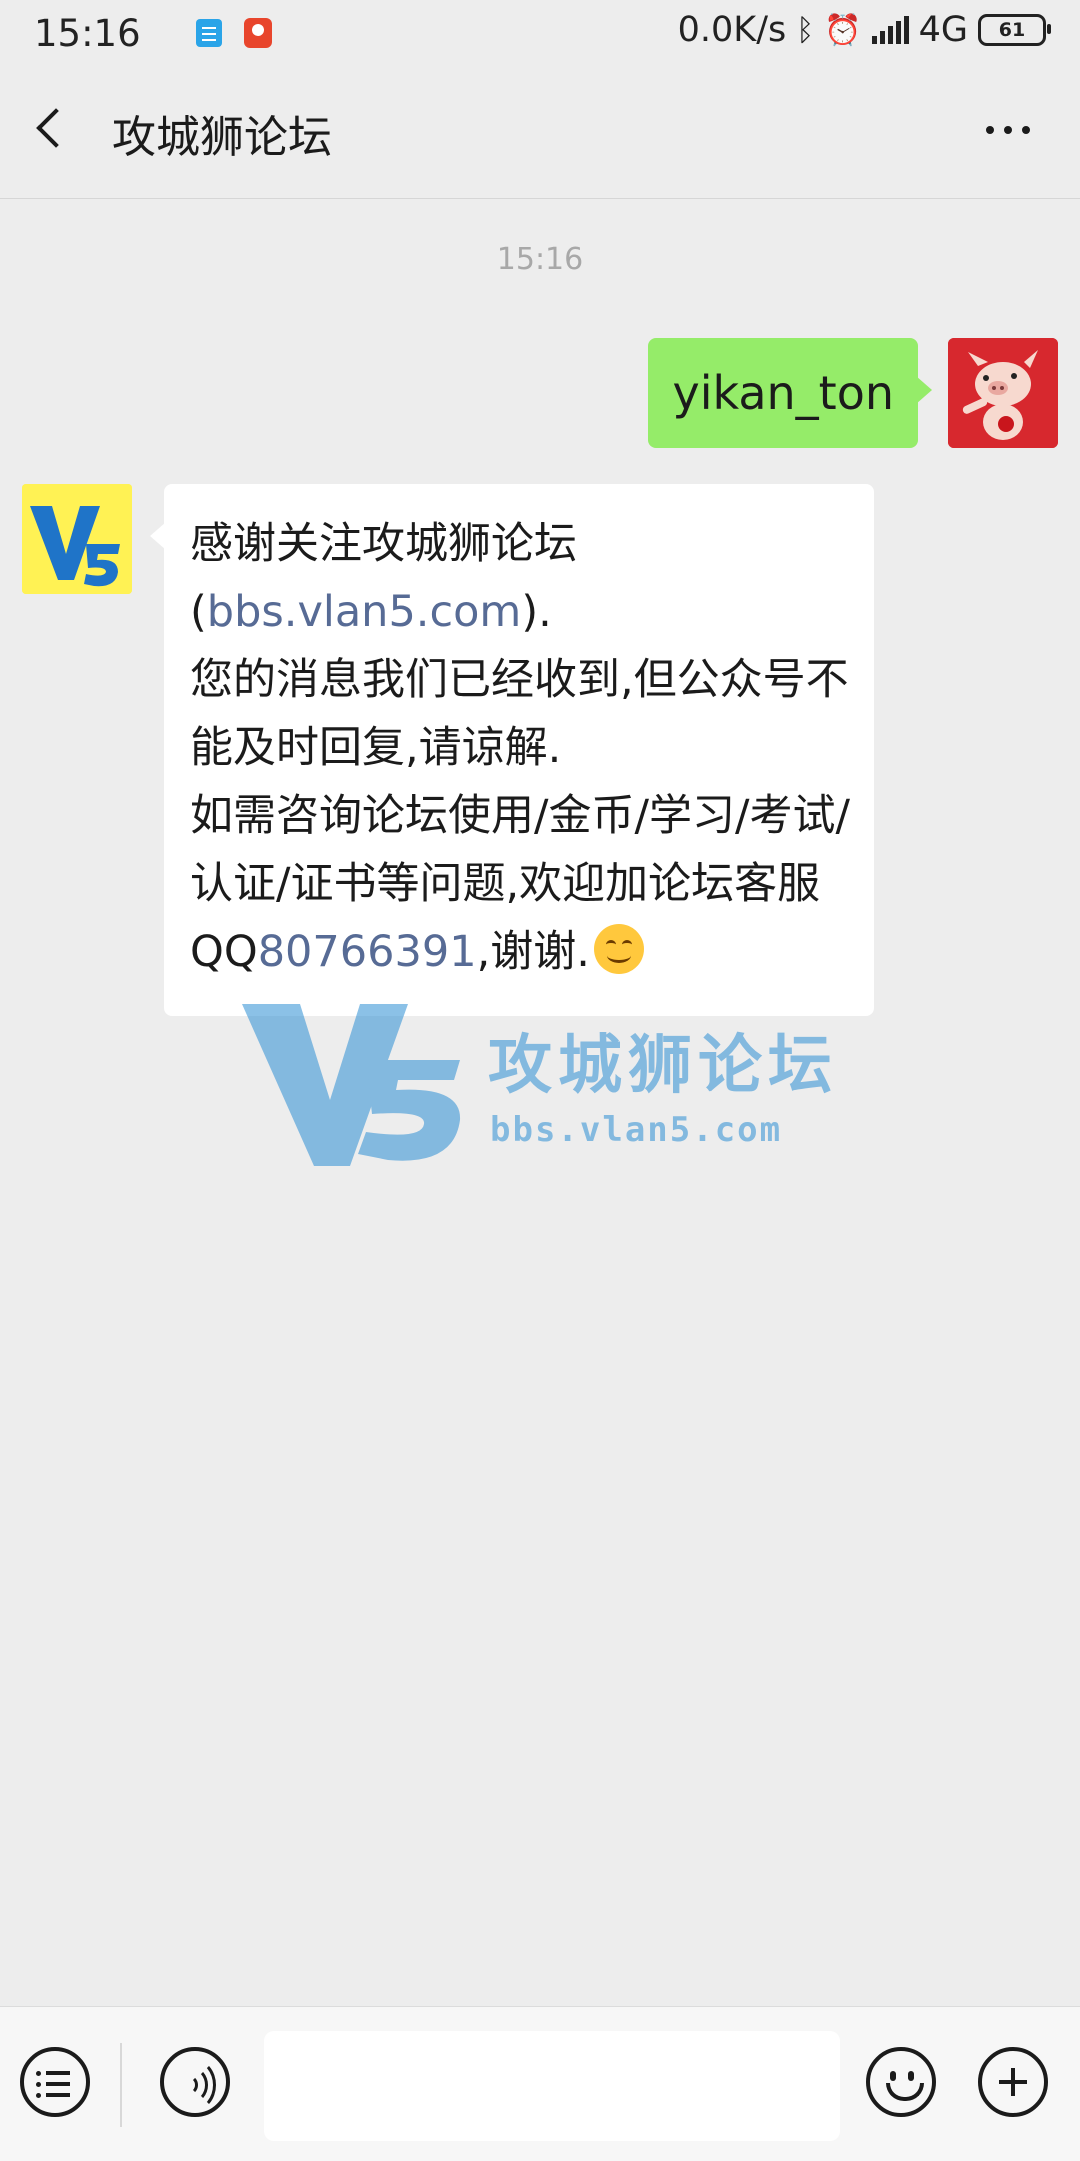 The height and width of the screenshot is (2161, 1080). What do you see at coordinates (367, 952) in the screenshot?
I see `qq-number-link: 80766391` at bounding box center [367, 952].